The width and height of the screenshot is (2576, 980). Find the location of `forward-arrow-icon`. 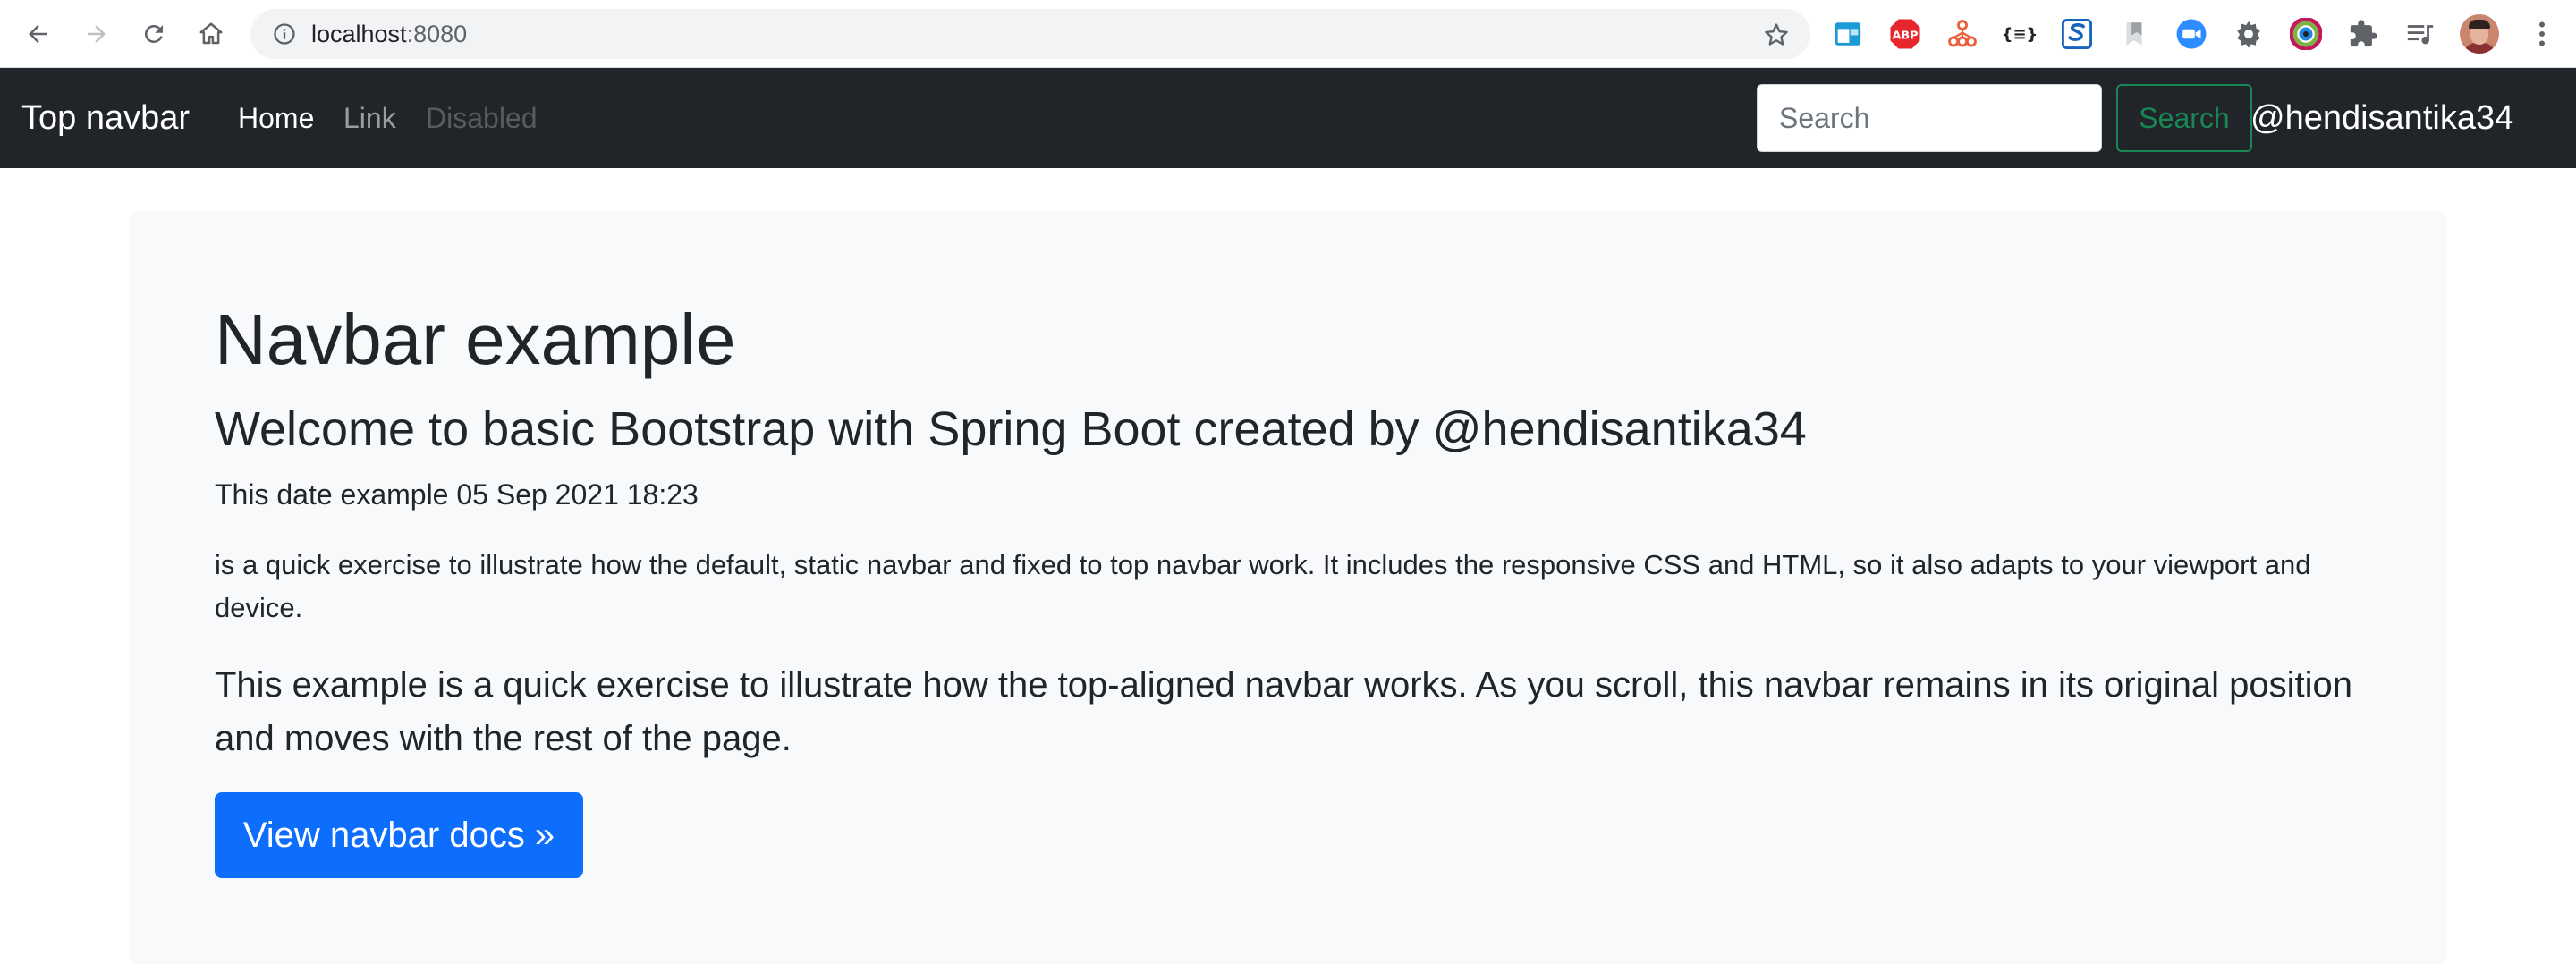

forward-arrow-icon is located at coordinates (96, 34).